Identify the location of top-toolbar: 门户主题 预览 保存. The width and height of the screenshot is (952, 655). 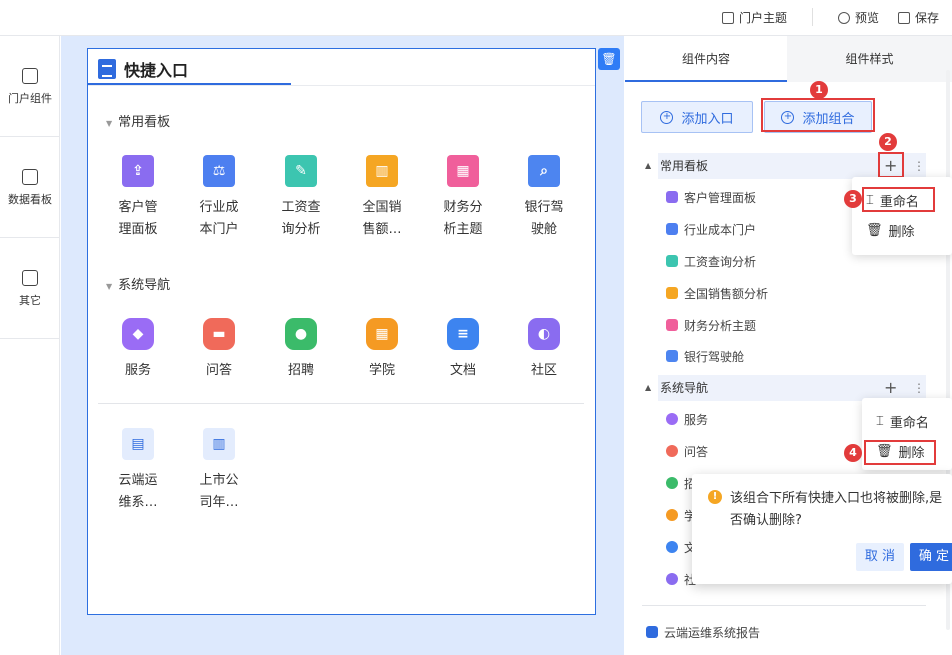
(476, 18).